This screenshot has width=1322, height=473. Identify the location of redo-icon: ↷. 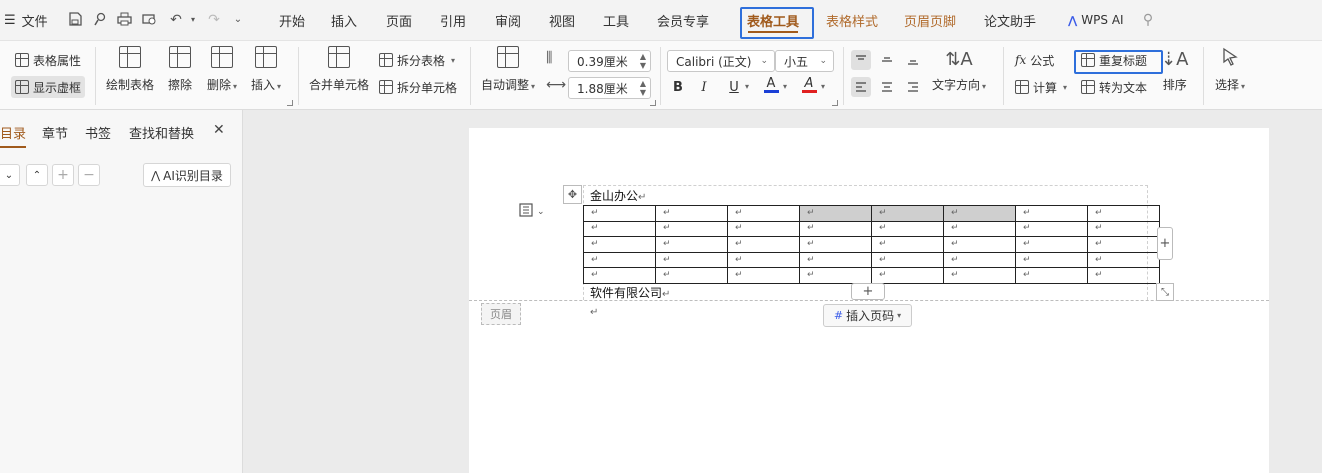
(214, 20).